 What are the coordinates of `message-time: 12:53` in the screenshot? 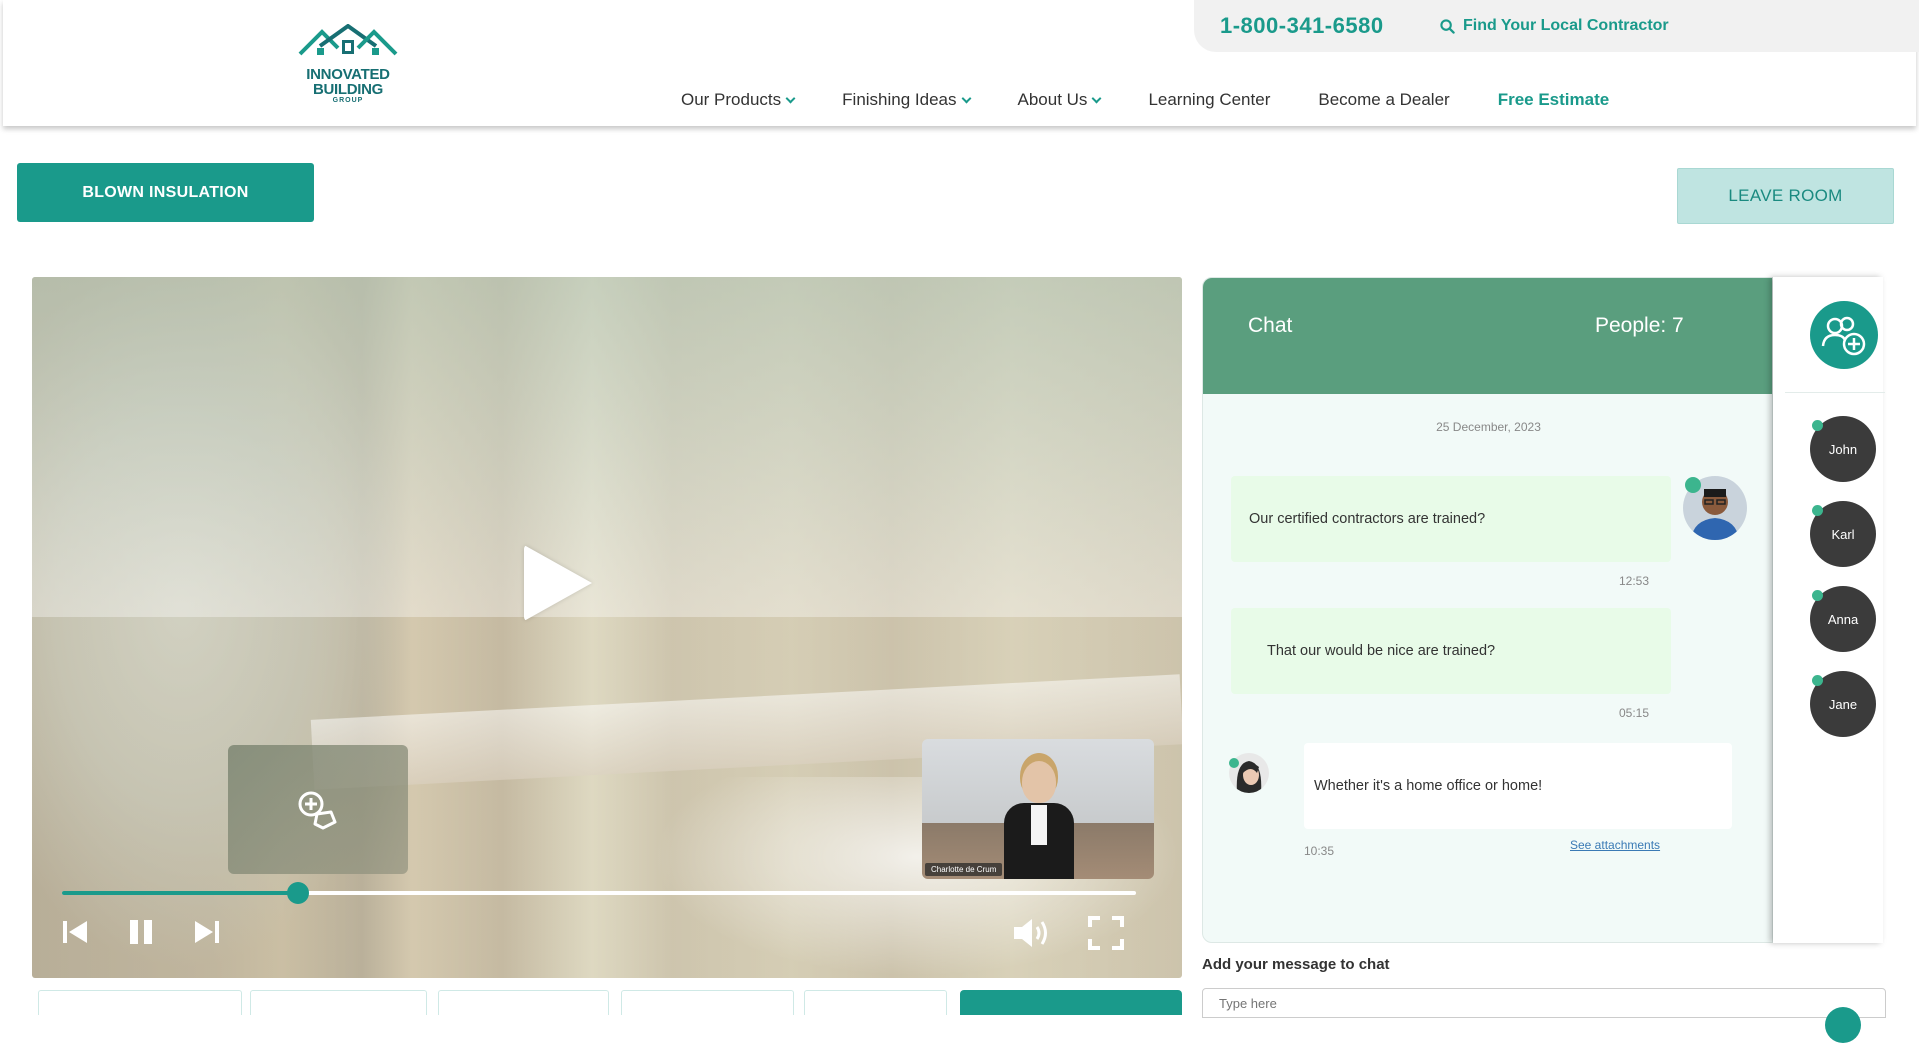 It's located at (1634, 581).